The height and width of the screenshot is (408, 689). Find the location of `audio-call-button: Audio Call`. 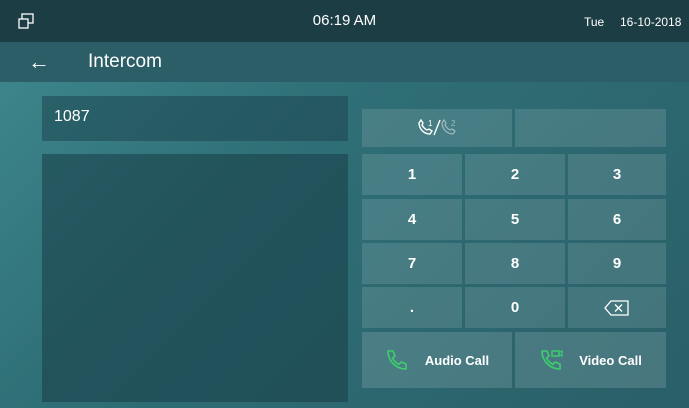

audio-call-button: Audio Call is located at coordinates (437, 360).